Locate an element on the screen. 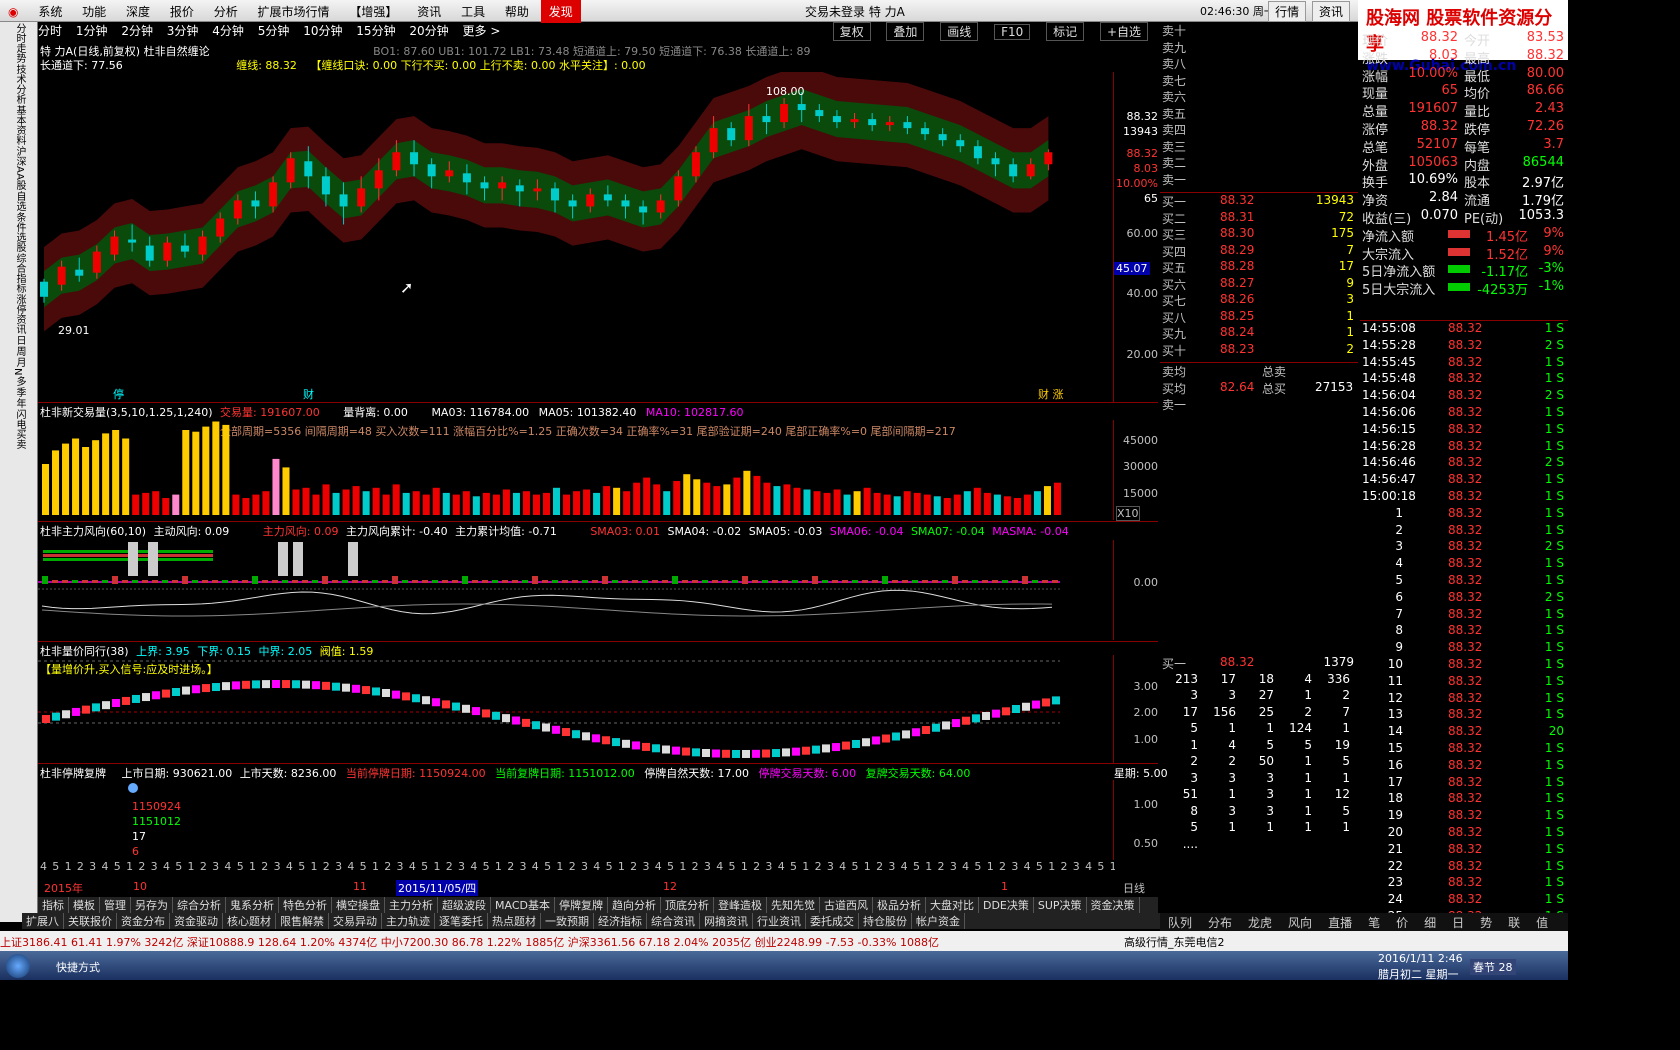 This screenshot has width=1680, height=1050. left-nav-item: 自选 is located at coordinates (19, 201).